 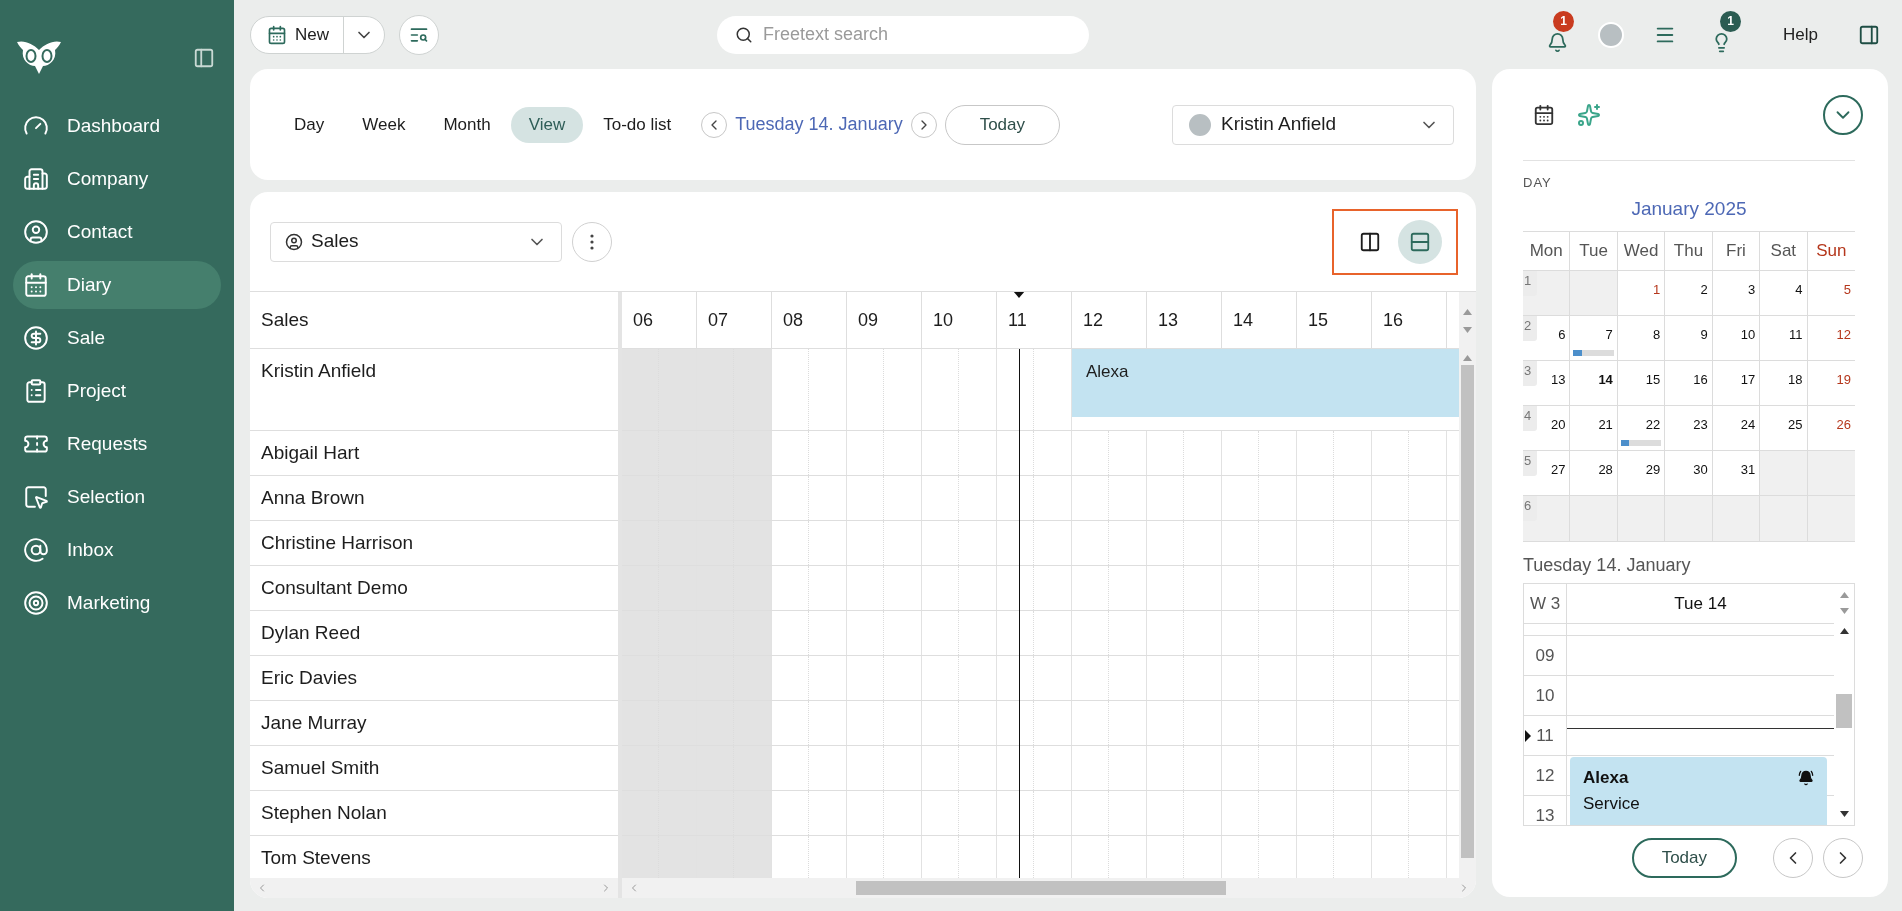 What do you see at coordinates (1545, 775) in the screenshot?
I see `hour-label: 12` at bounding box center [1545, 775].